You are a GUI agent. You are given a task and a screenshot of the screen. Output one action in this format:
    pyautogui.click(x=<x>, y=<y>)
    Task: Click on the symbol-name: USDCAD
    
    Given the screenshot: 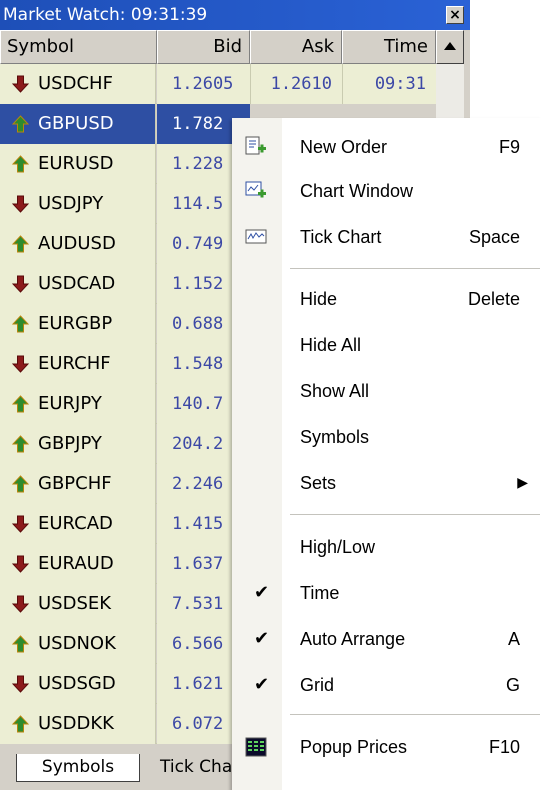 What is the action you would take?
    pyautogui.click(x=77, y=283)
    